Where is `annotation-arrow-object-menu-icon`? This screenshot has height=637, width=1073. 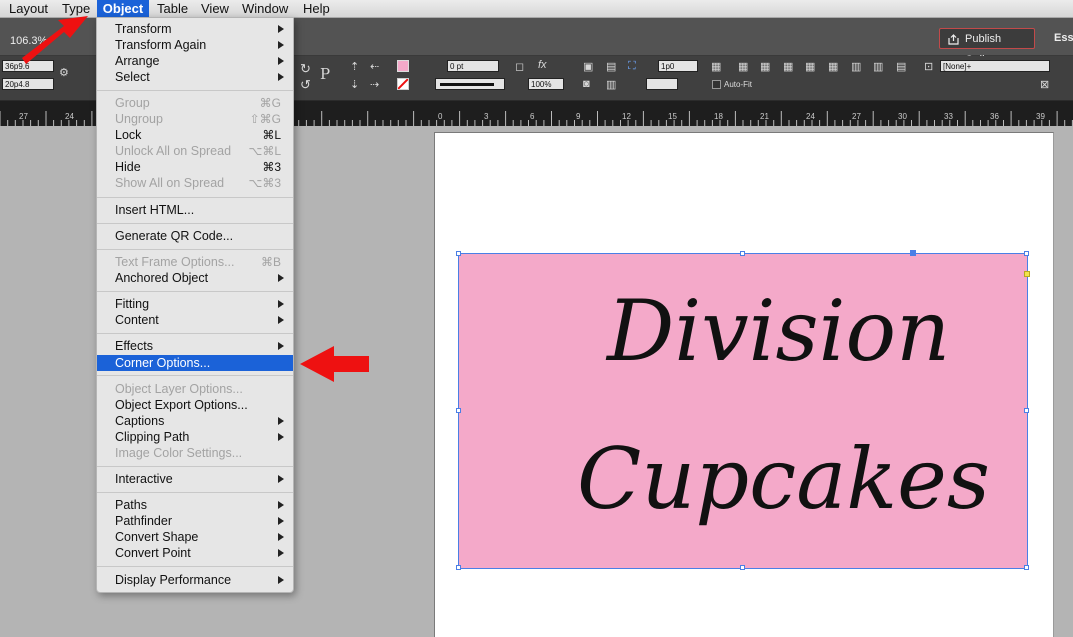 annotation-arrow-object-menu-icon is located at coordinates (55, 40).